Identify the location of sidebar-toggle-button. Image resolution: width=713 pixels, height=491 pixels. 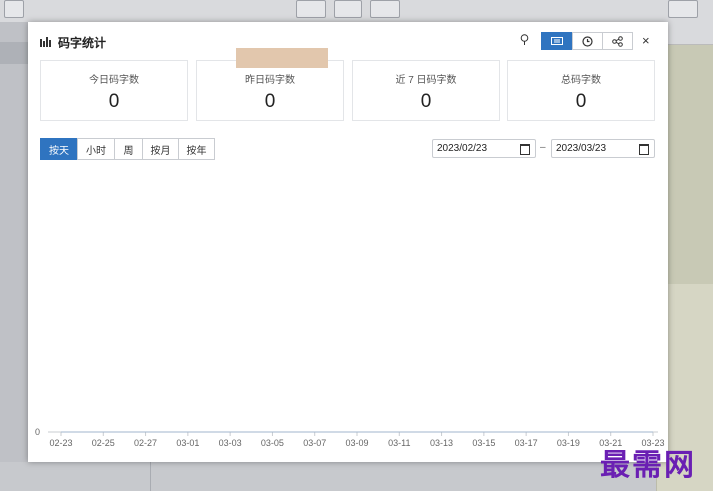
(14, 9).